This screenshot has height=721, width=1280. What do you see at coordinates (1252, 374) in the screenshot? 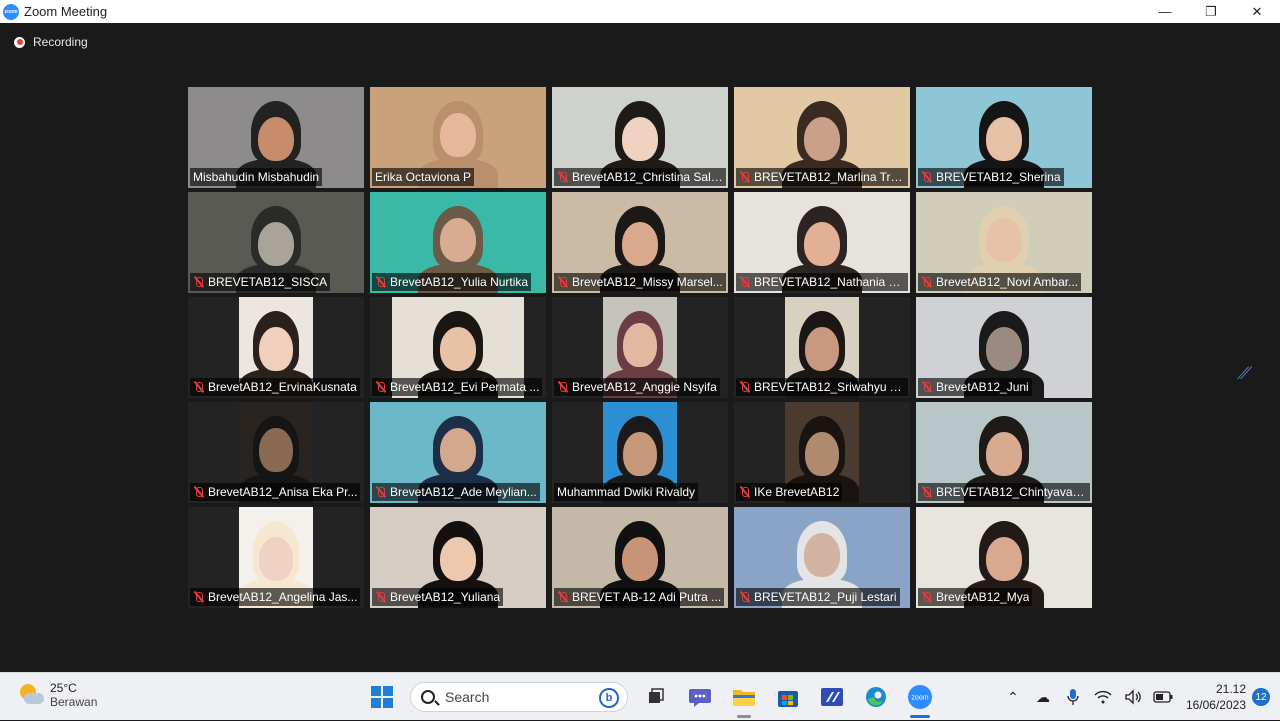
I see `side-panel-toggle-icon: ∕∕` at bounding box center [1252, 374].